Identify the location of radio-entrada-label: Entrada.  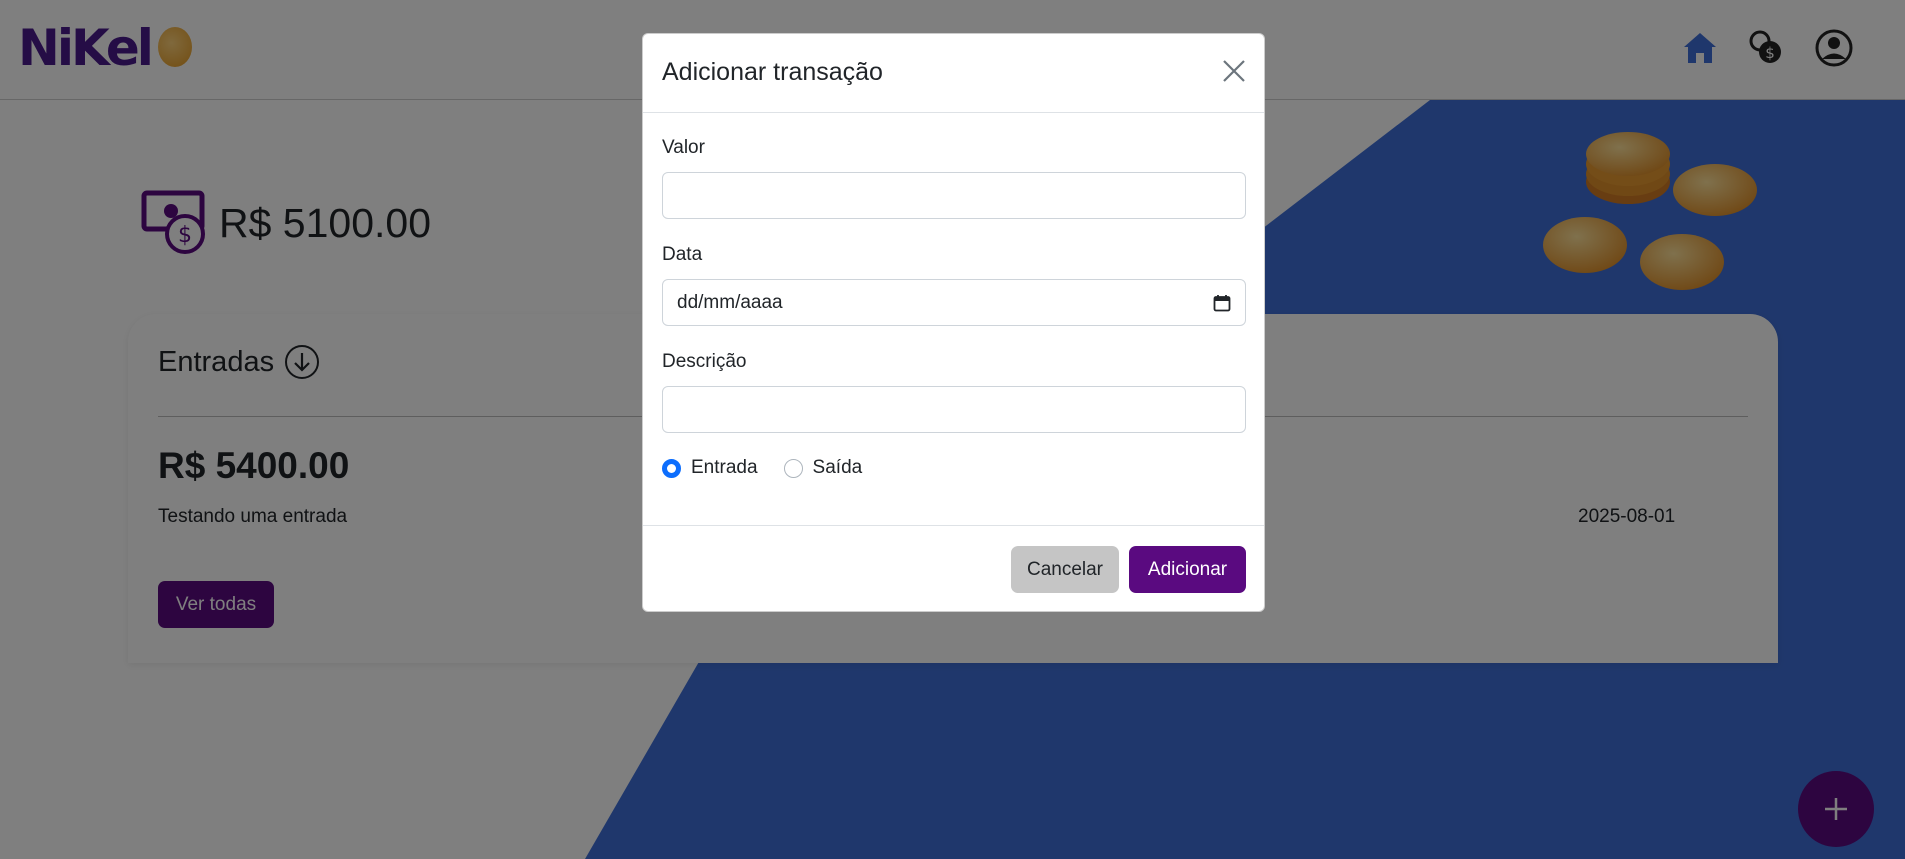
(724, 468).